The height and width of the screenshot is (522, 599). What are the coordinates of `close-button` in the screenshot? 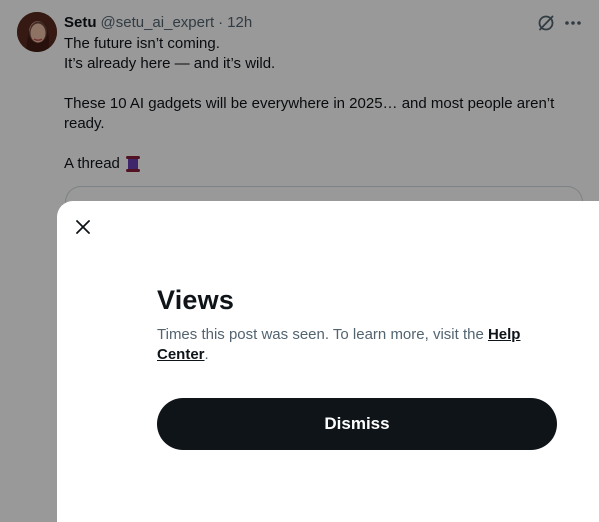 It's located at (83, 227).